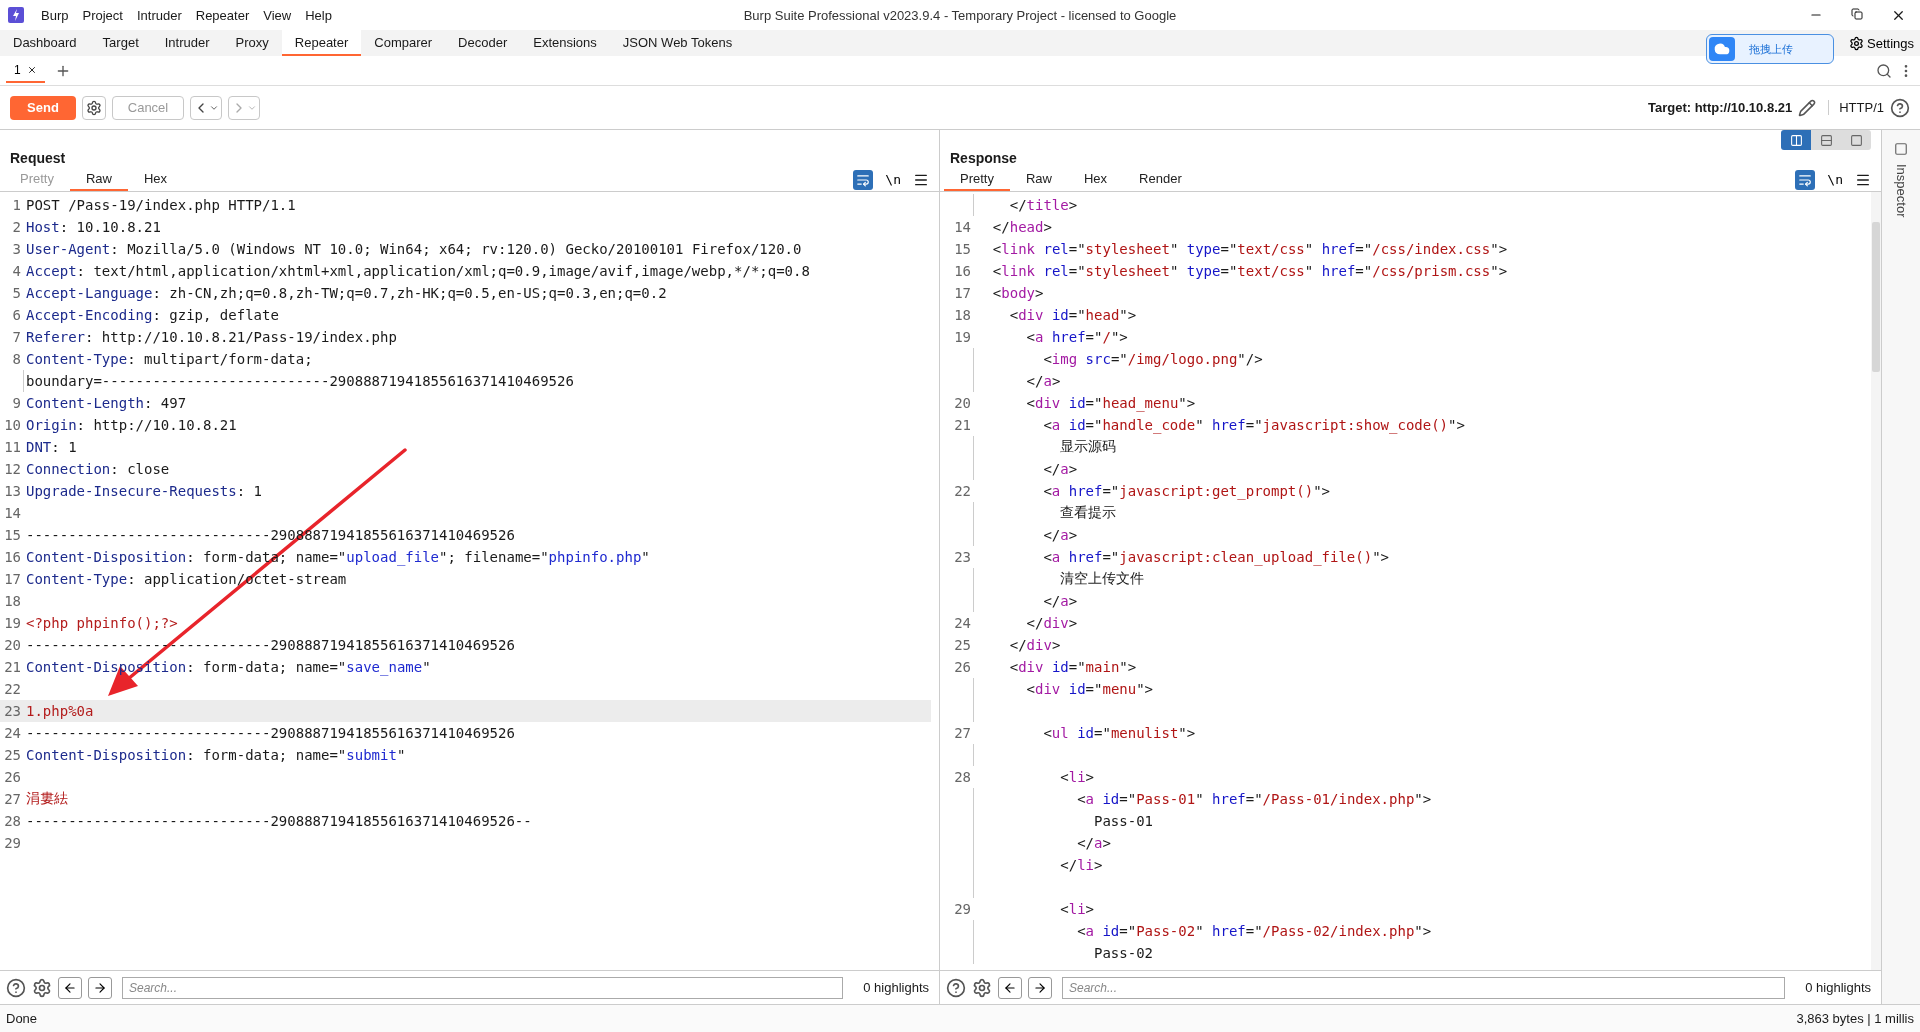  What do you see at coordinates (31, 69) in the screenshot?
I see `close-icon` at bounding box center [31, 69].